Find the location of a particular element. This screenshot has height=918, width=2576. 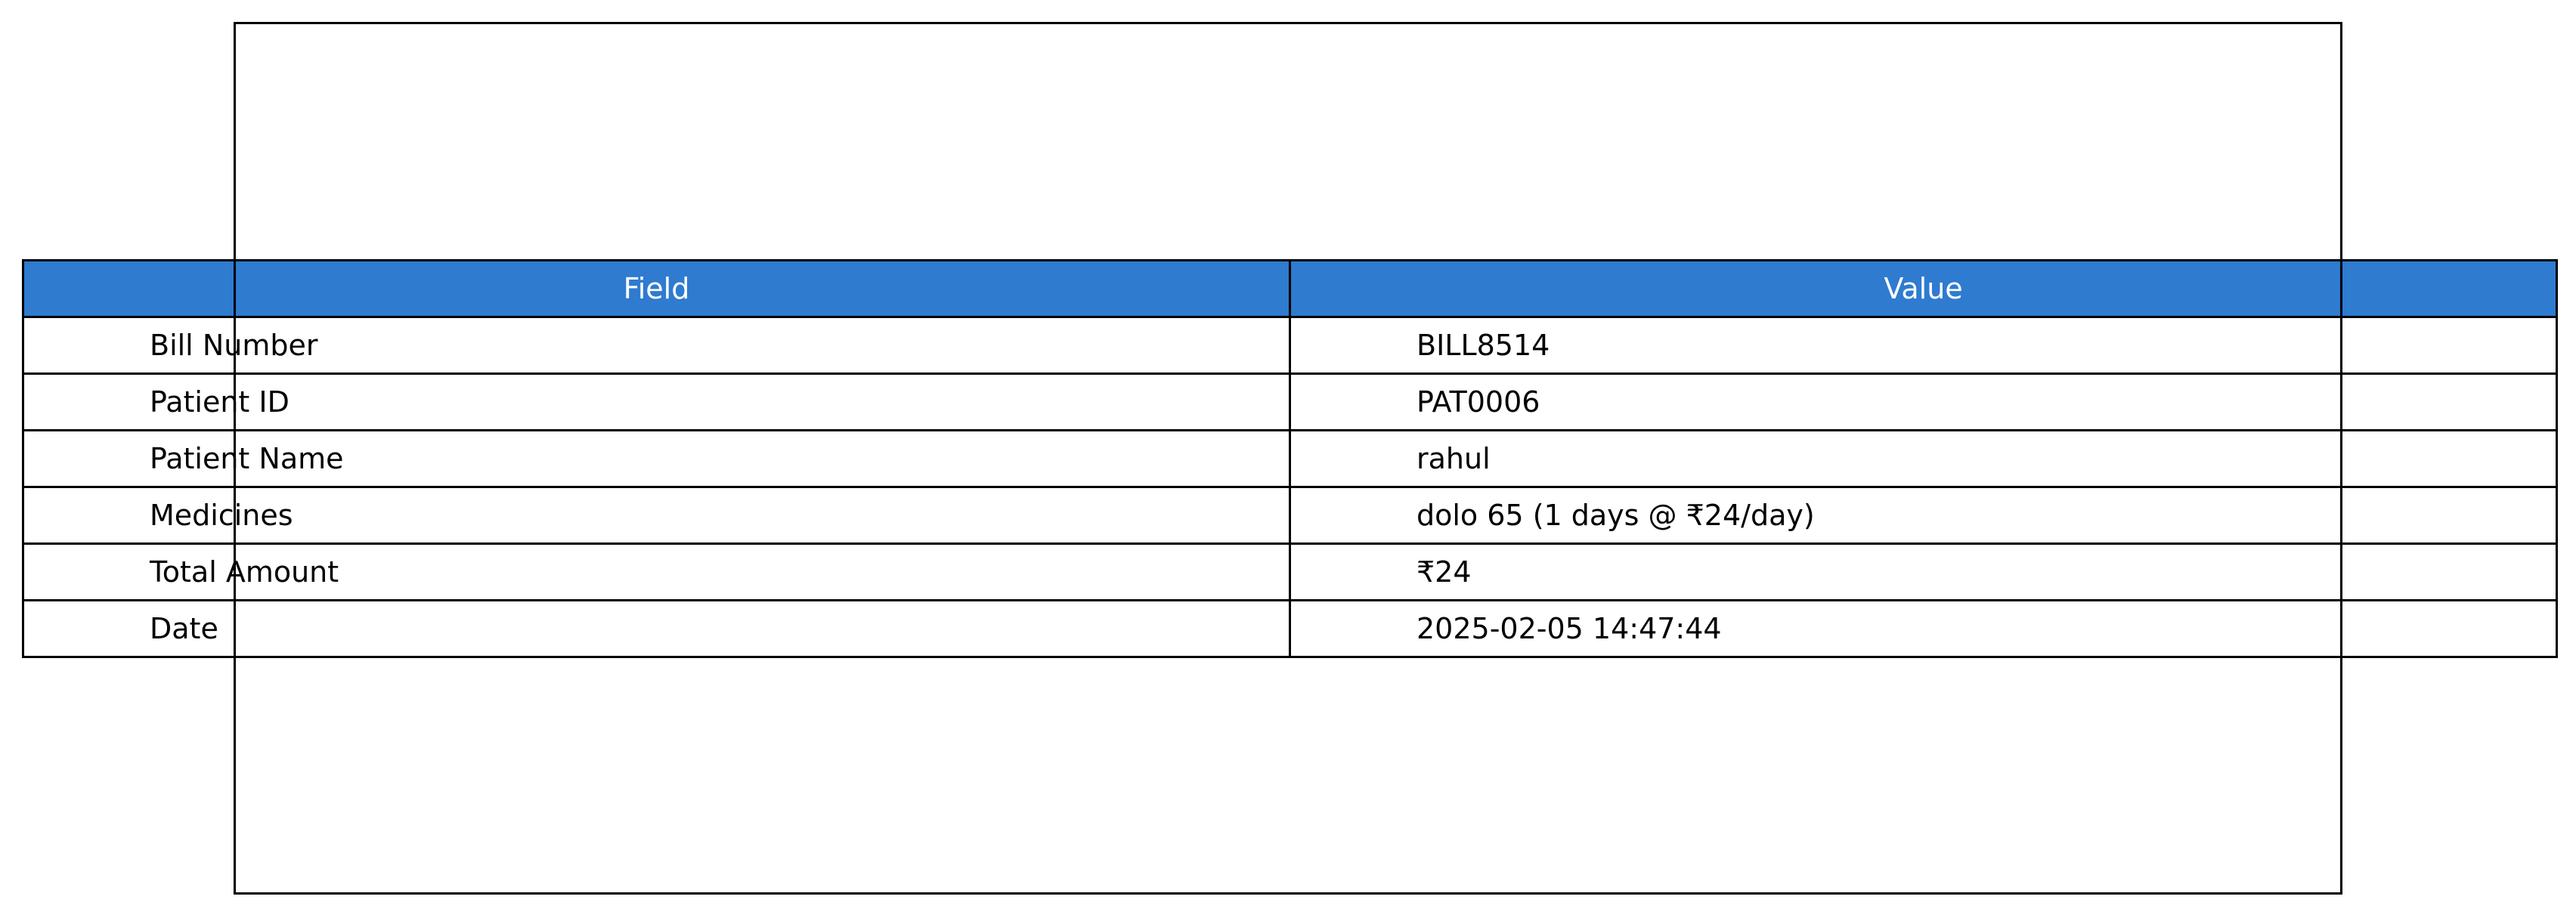

value-cell: ₹24 is located at coordinates (1923, 571).